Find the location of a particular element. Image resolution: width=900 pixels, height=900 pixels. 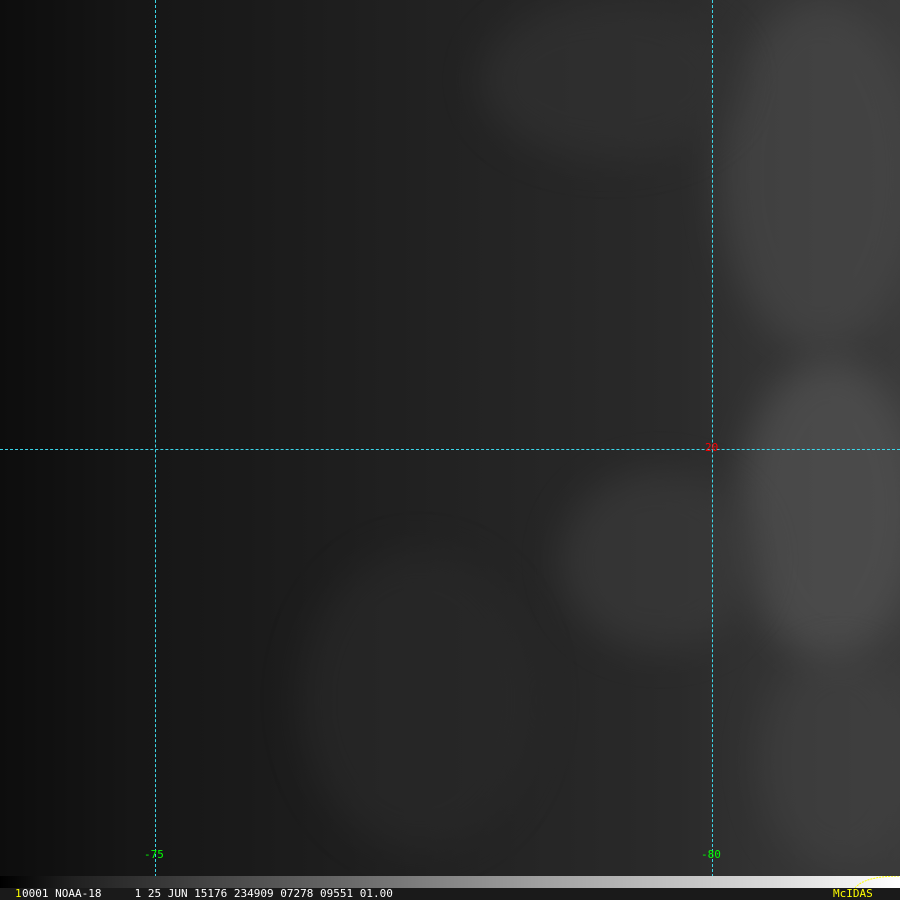

longitude-label: -80 is located at coordinates (711, 854).